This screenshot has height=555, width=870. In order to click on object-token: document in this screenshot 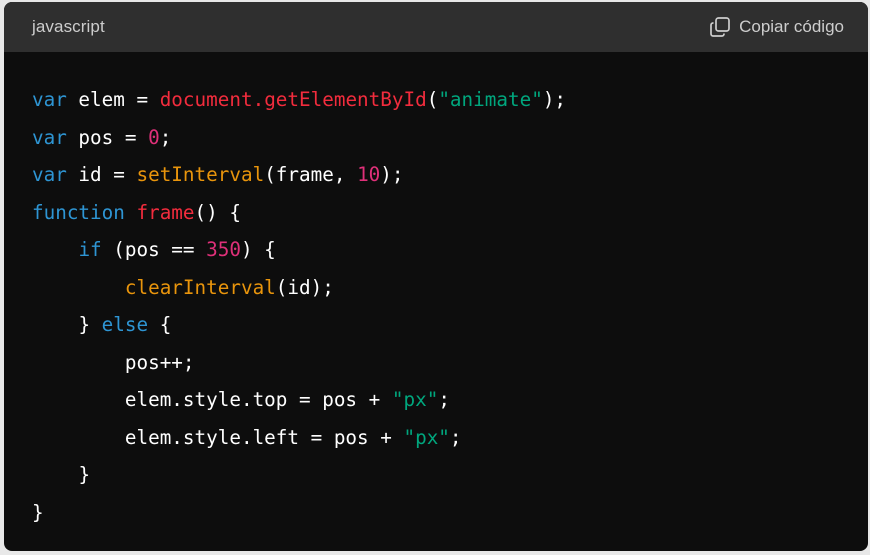, I will do `click(206, 99)`.